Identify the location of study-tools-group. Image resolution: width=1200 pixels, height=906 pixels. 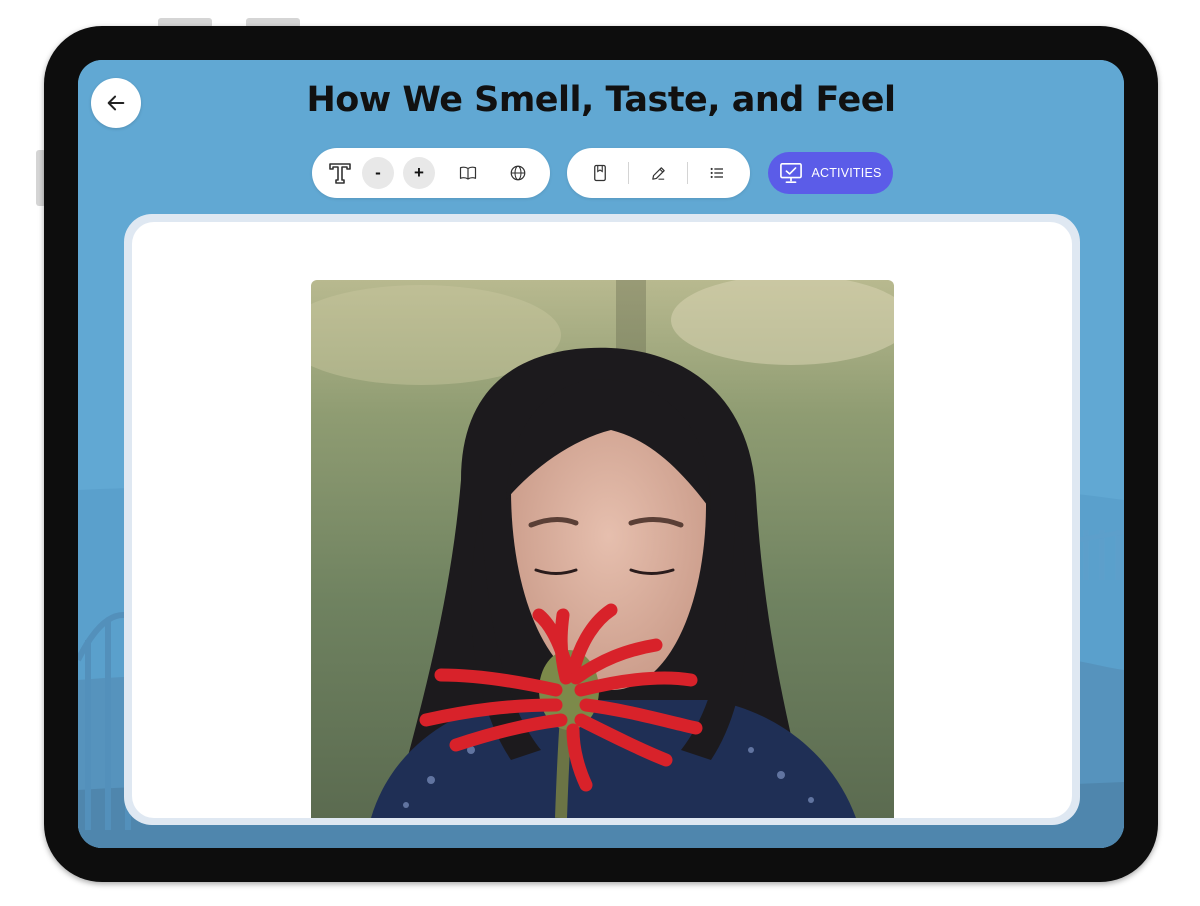
(658, 173).